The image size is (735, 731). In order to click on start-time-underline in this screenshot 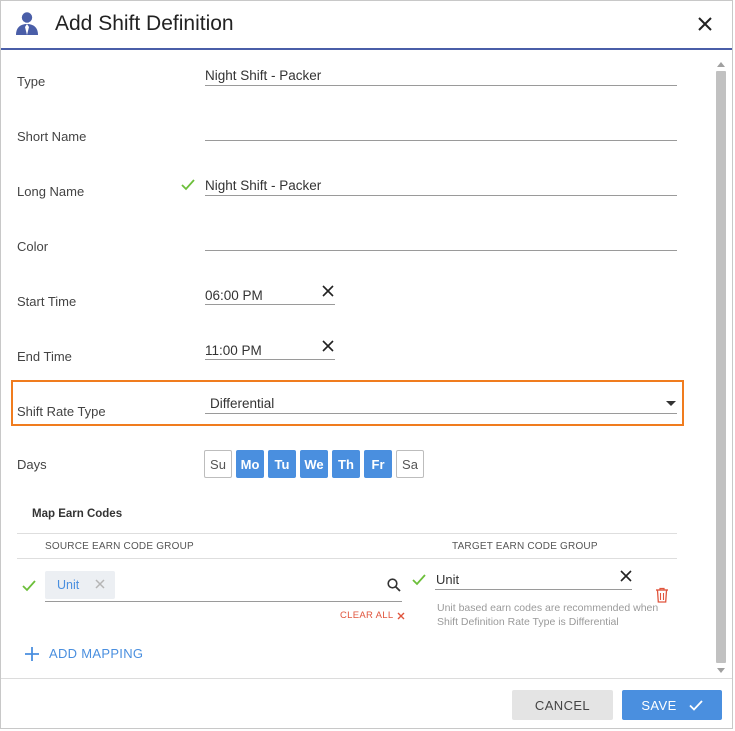, I will do `click(270, 304)`.